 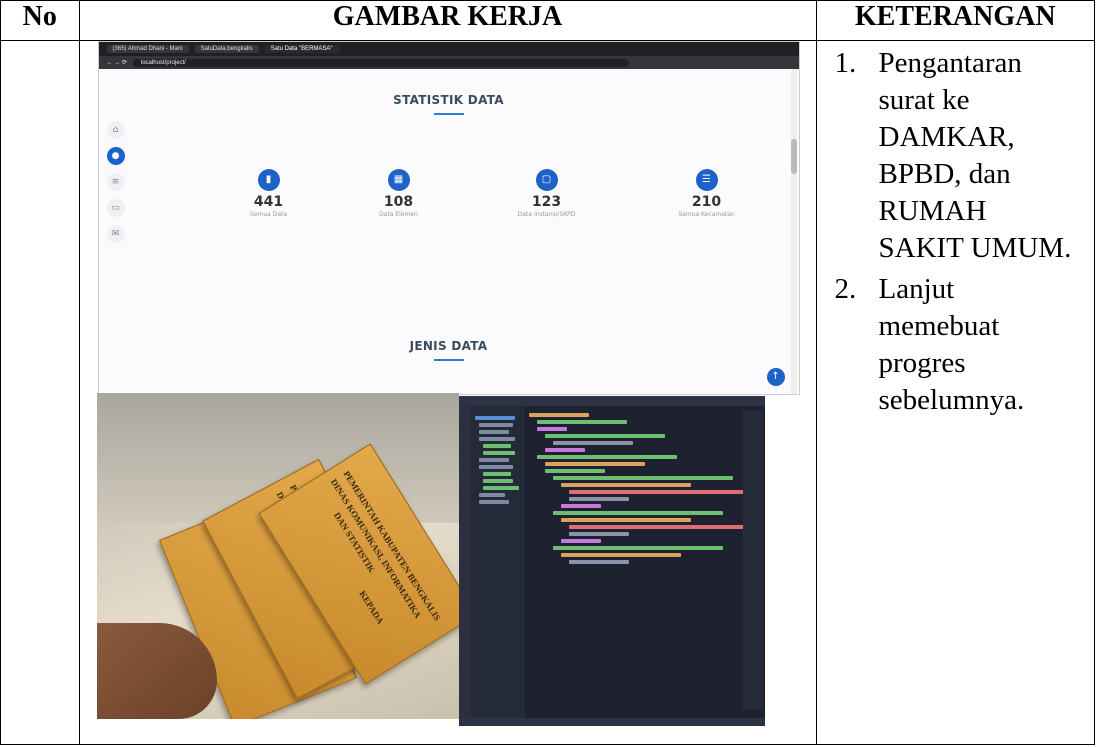 I want to click on code-editor-screenshot, so click(x=611, y=561).